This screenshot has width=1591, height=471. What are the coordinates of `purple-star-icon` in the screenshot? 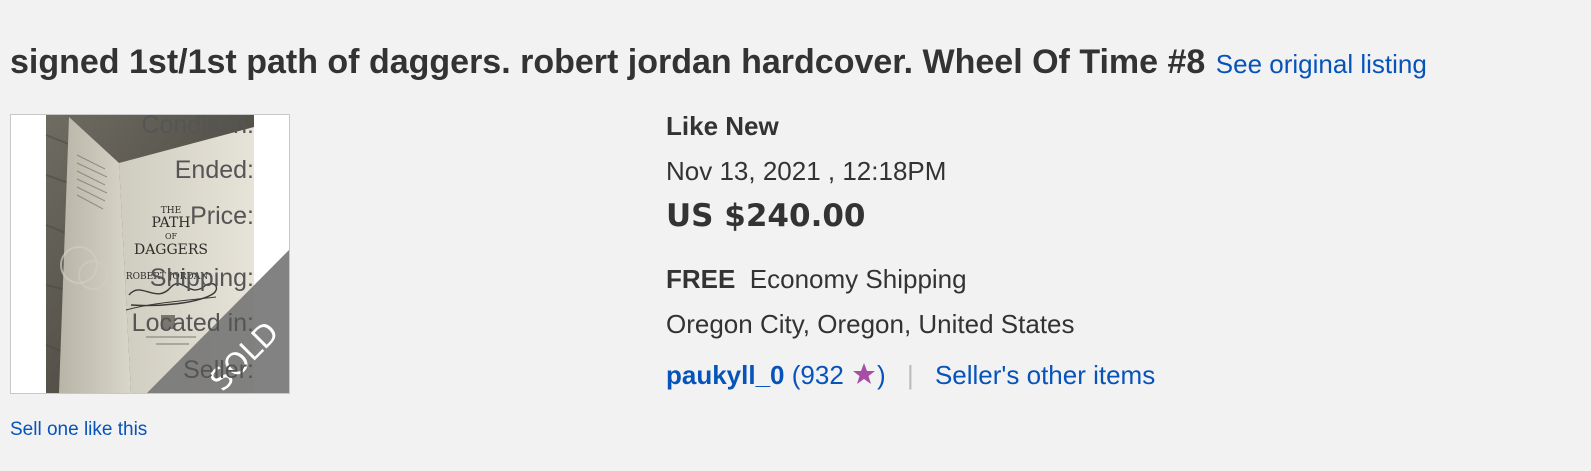 It's located at (864, 377).